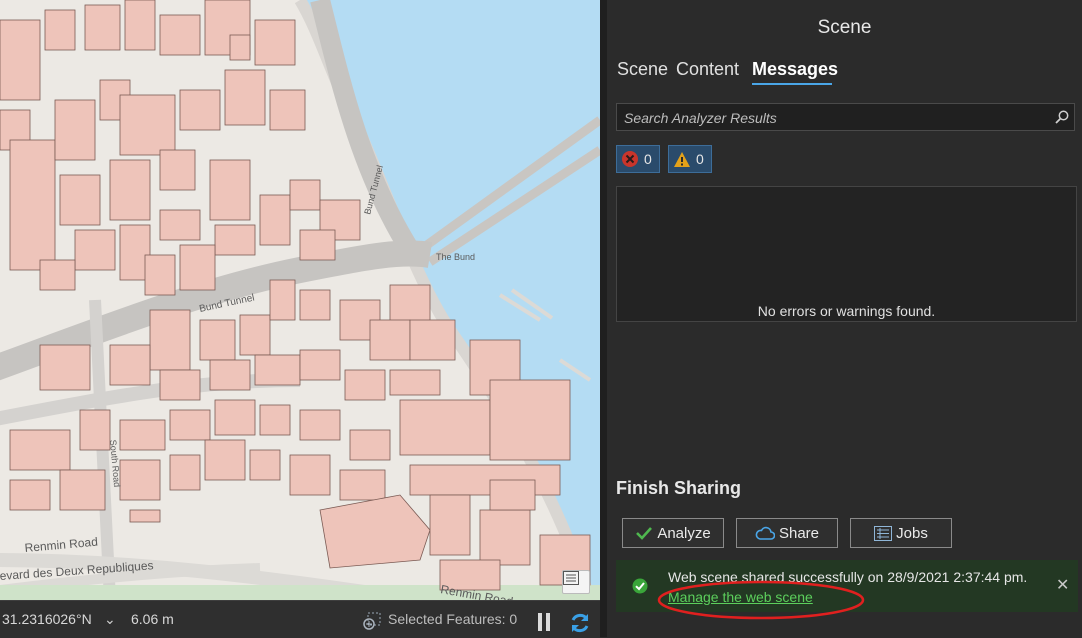  I want to click on pause-icon, so click(544, 622).